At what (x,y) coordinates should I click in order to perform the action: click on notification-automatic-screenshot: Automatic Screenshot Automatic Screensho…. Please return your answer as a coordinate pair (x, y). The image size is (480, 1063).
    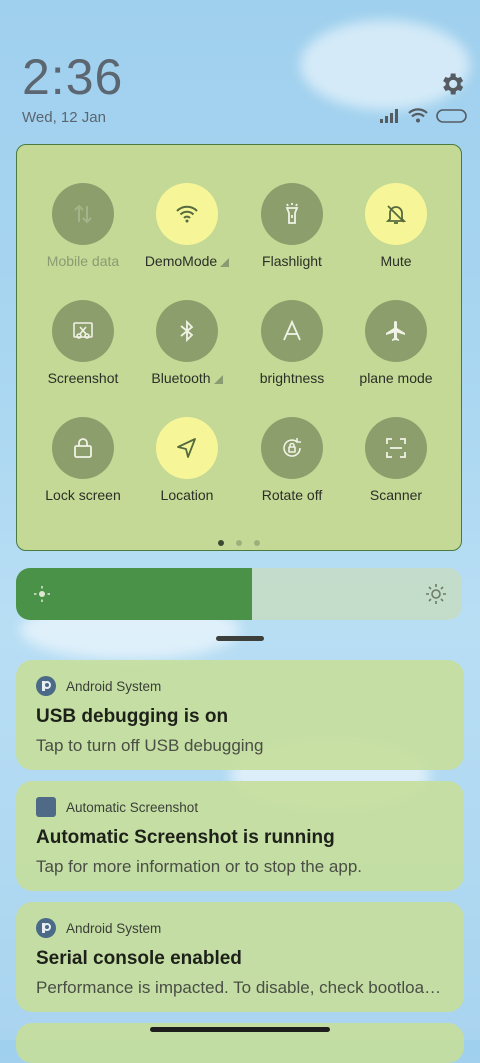
    Looking at the image, I should click on (240, 836).